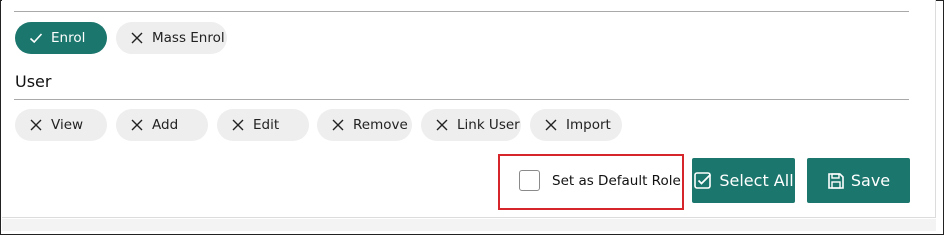 The width and height of the screenshot is (944, 240). Describe the element at coordinates (461, 11) in the screenshot. I see `divider-top` at that location.